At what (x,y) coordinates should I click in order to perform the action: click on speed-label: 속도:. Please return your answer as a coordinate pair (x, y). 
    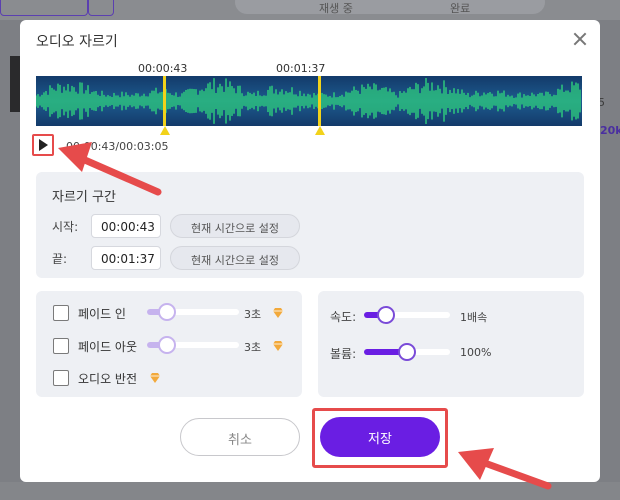
    Looking at the image, I should click on (343, 317).